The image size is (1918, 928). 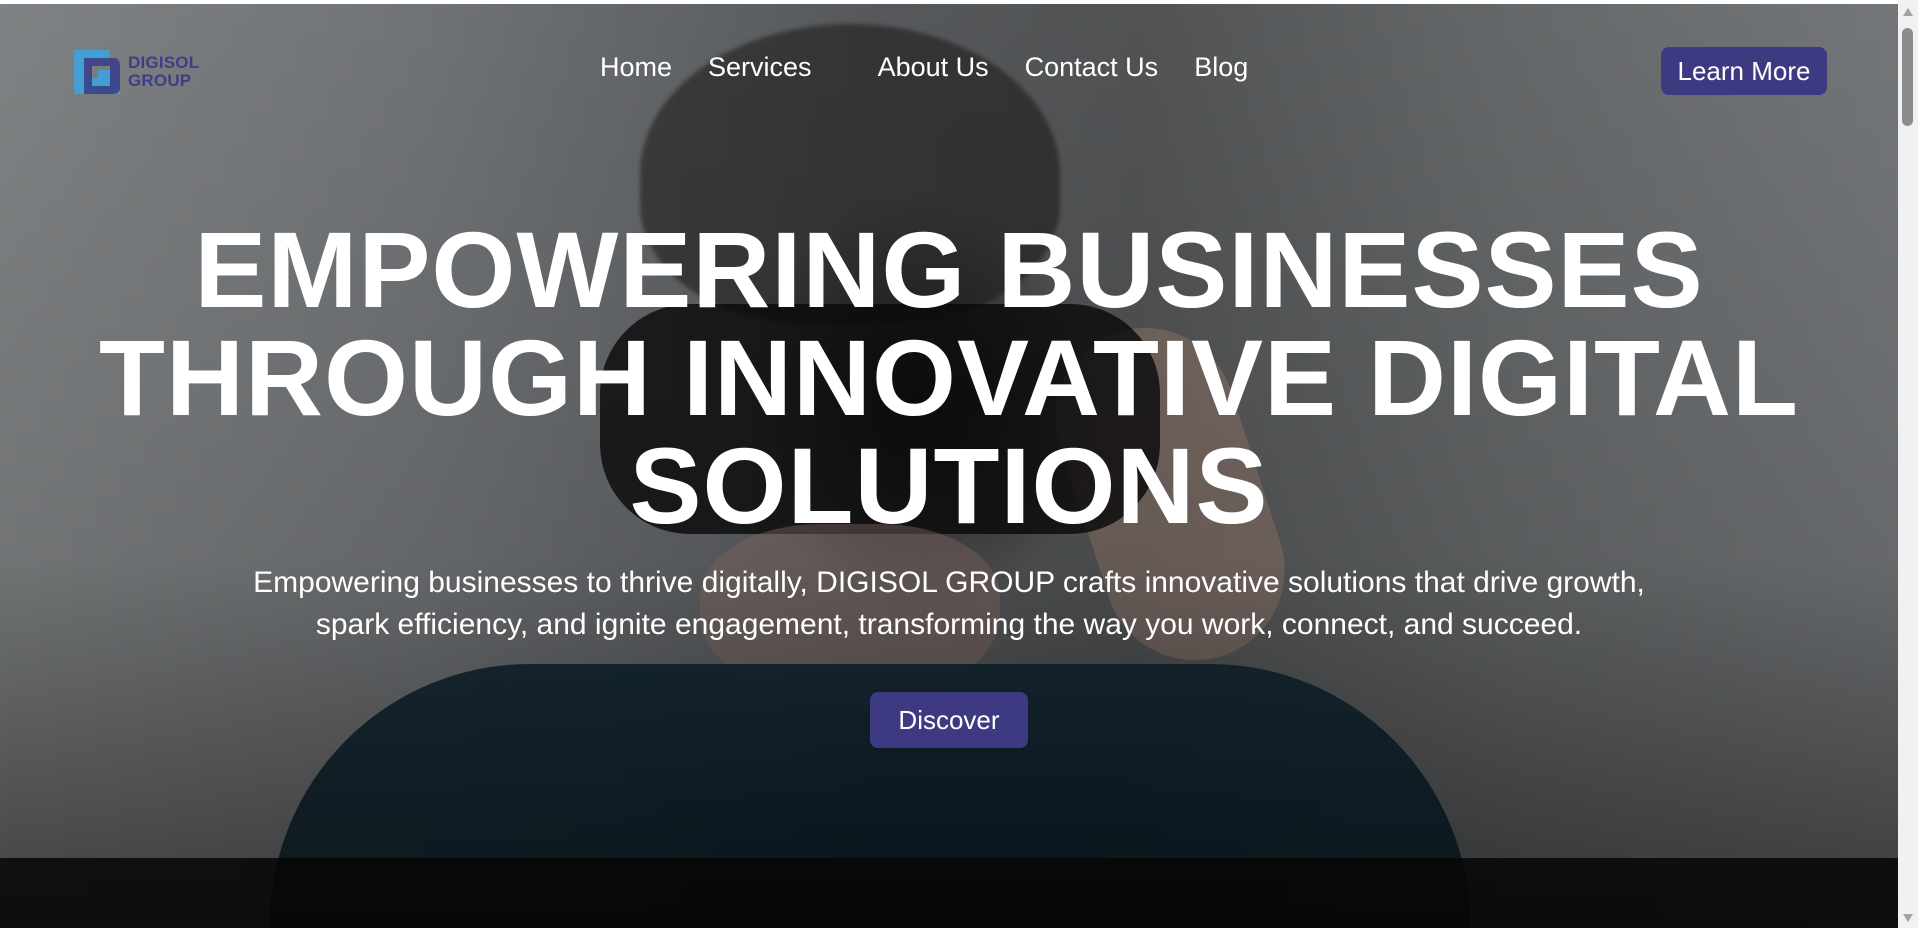 What do you see at coordinates (1744, 71) in the screenshot?
I see `learn-more-button: Learn More` at bounding box center [1744, 71].